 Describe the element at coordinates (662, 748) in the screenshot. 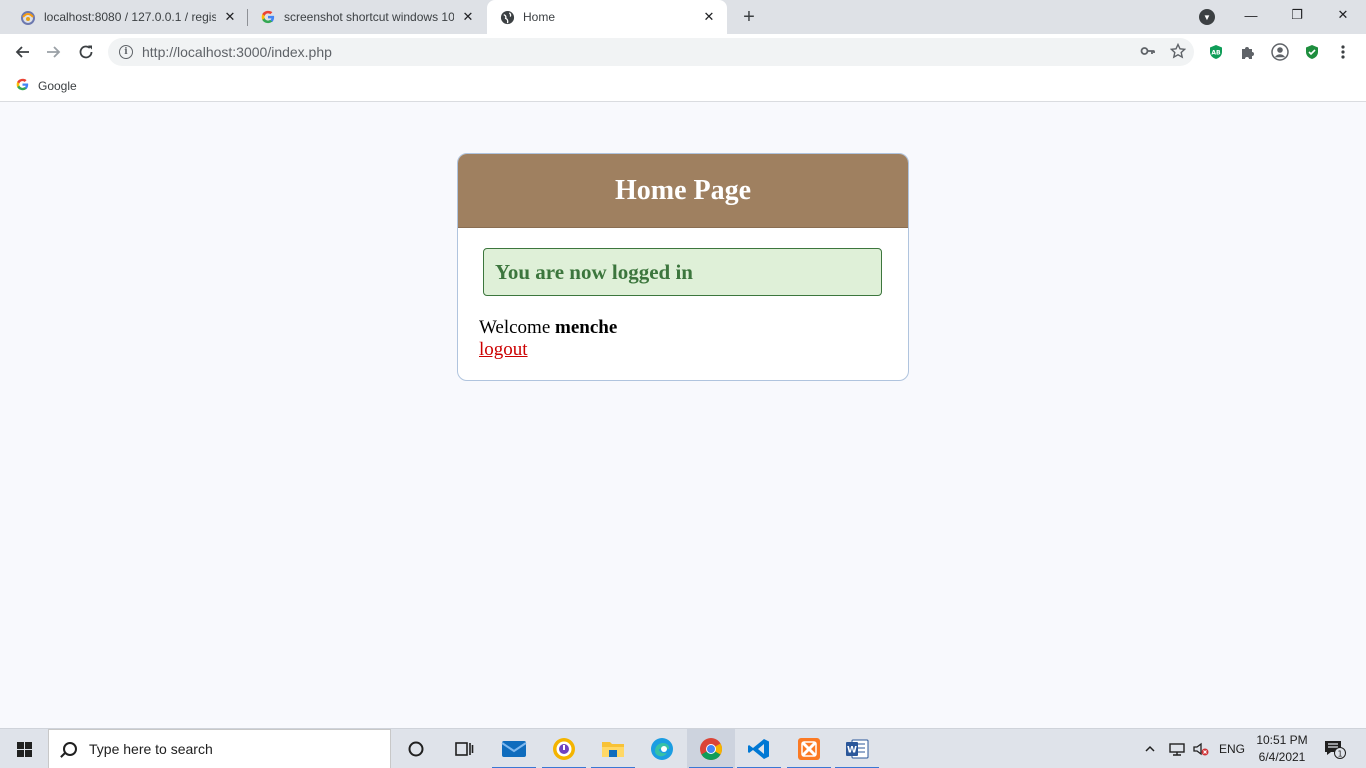

I see `edge-browser-icon` at that location.